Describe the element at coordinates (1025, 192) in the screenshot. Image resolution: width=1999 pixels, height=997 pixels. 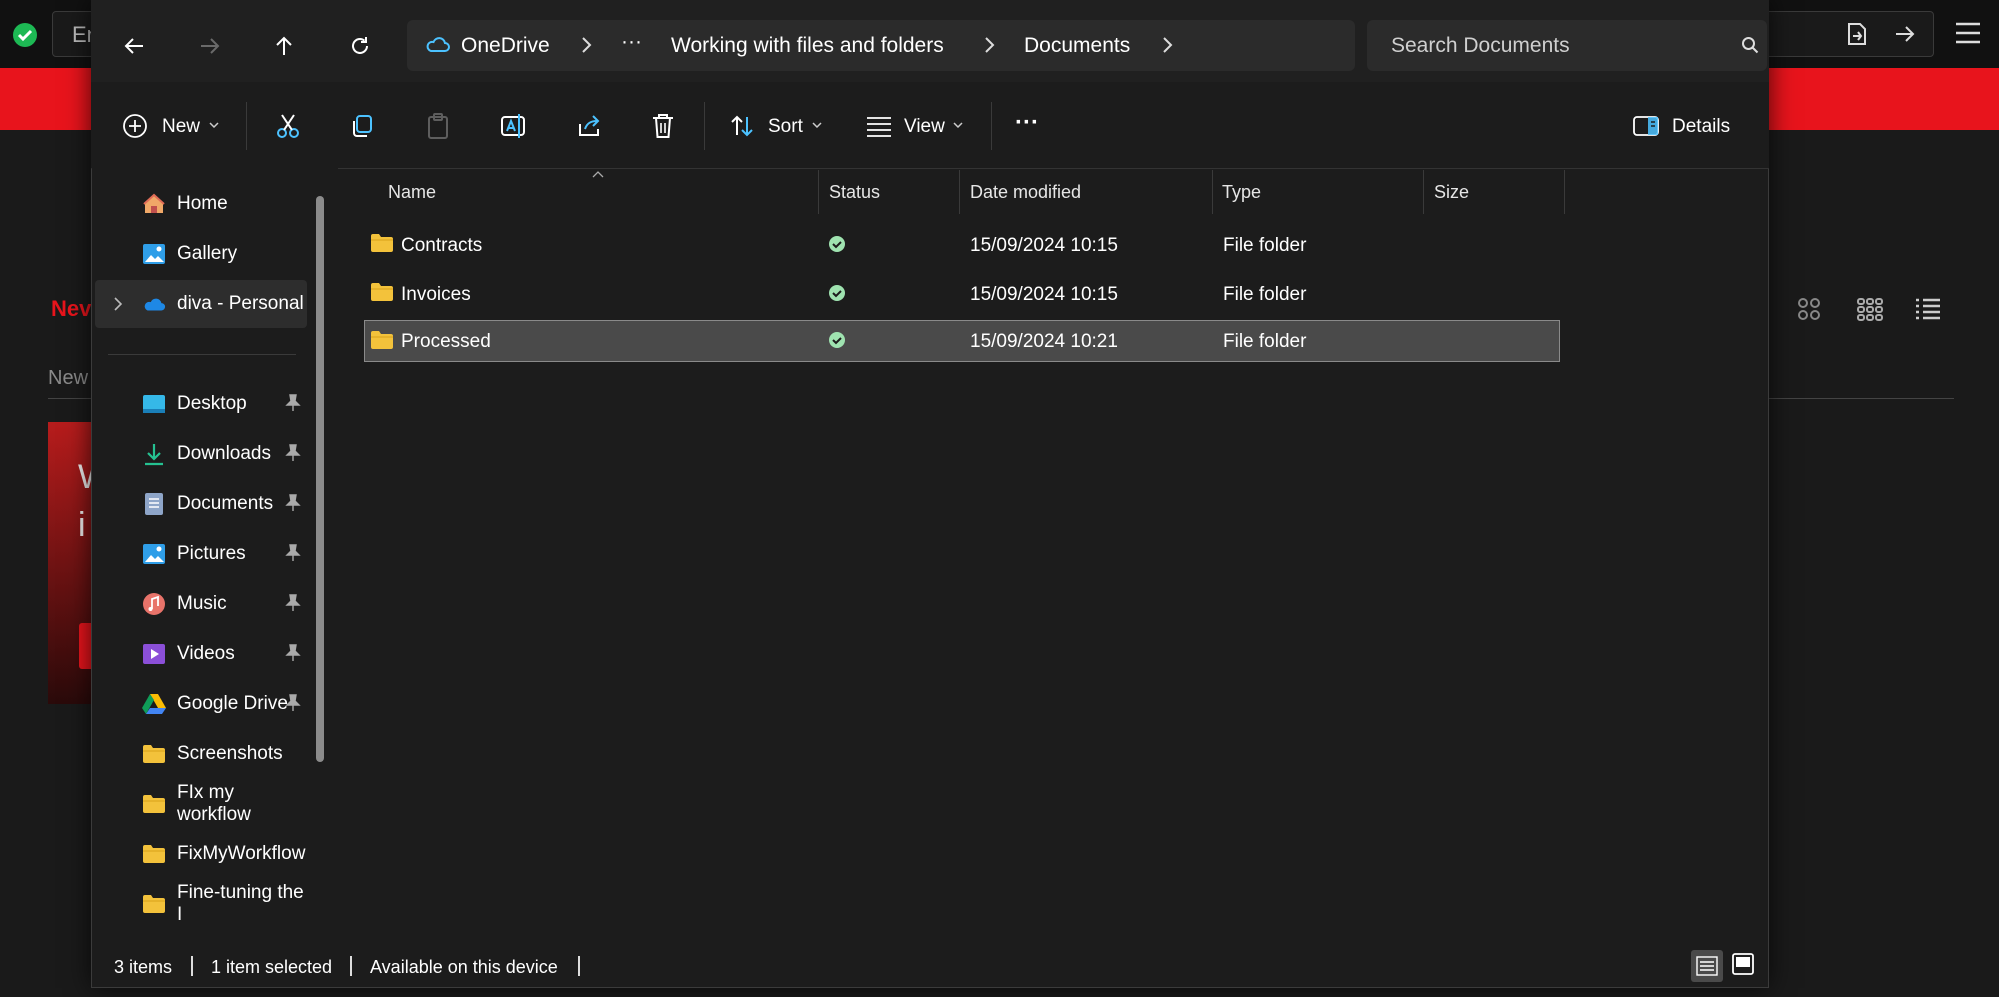
I see `column-header-date: Date modified` at that location.